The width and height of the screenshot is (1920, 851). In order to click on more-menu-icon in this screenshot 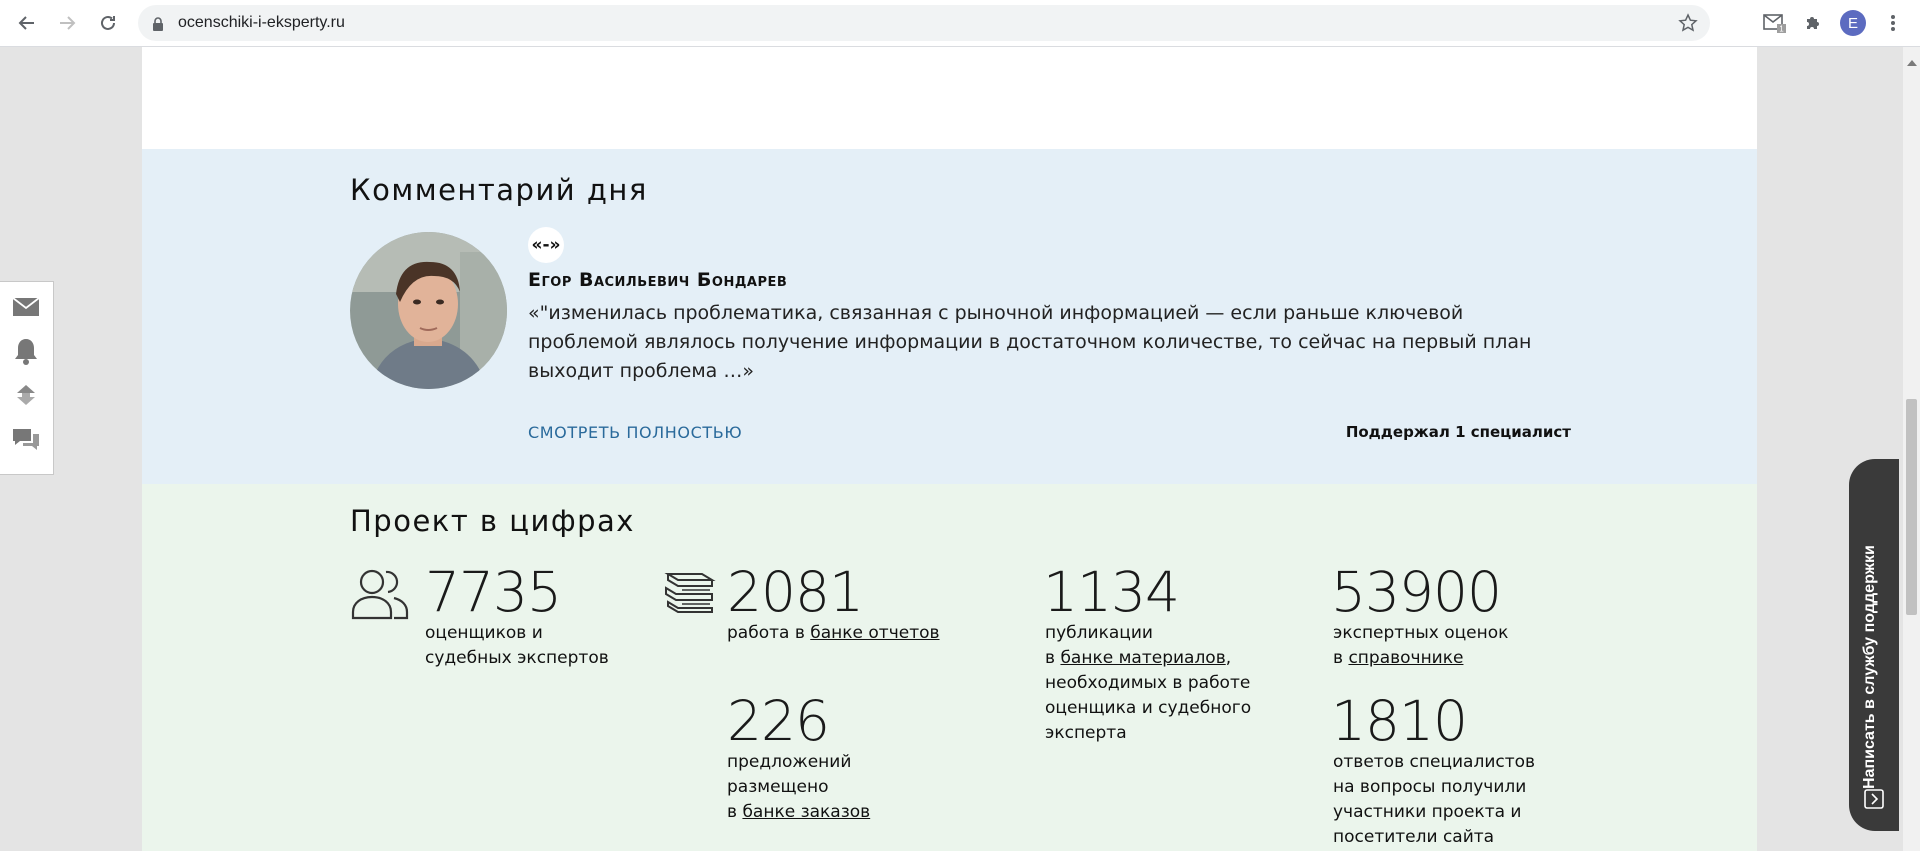, I will do `click(1893, 23)`.